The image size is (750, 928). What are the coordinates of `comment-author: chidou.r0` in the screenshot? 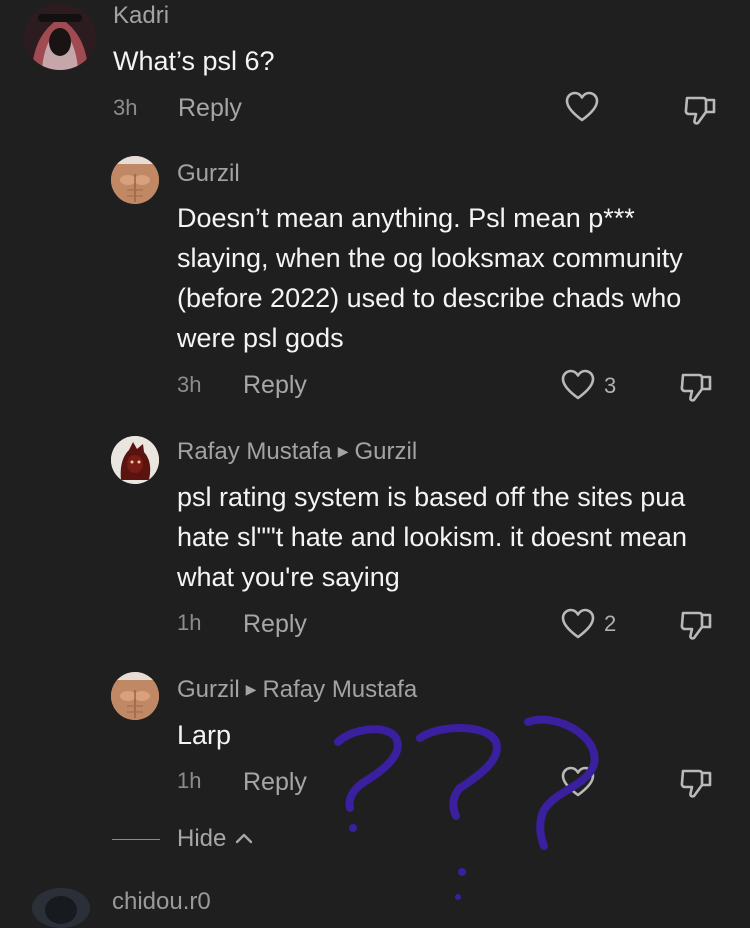 It's located at (161, 902).